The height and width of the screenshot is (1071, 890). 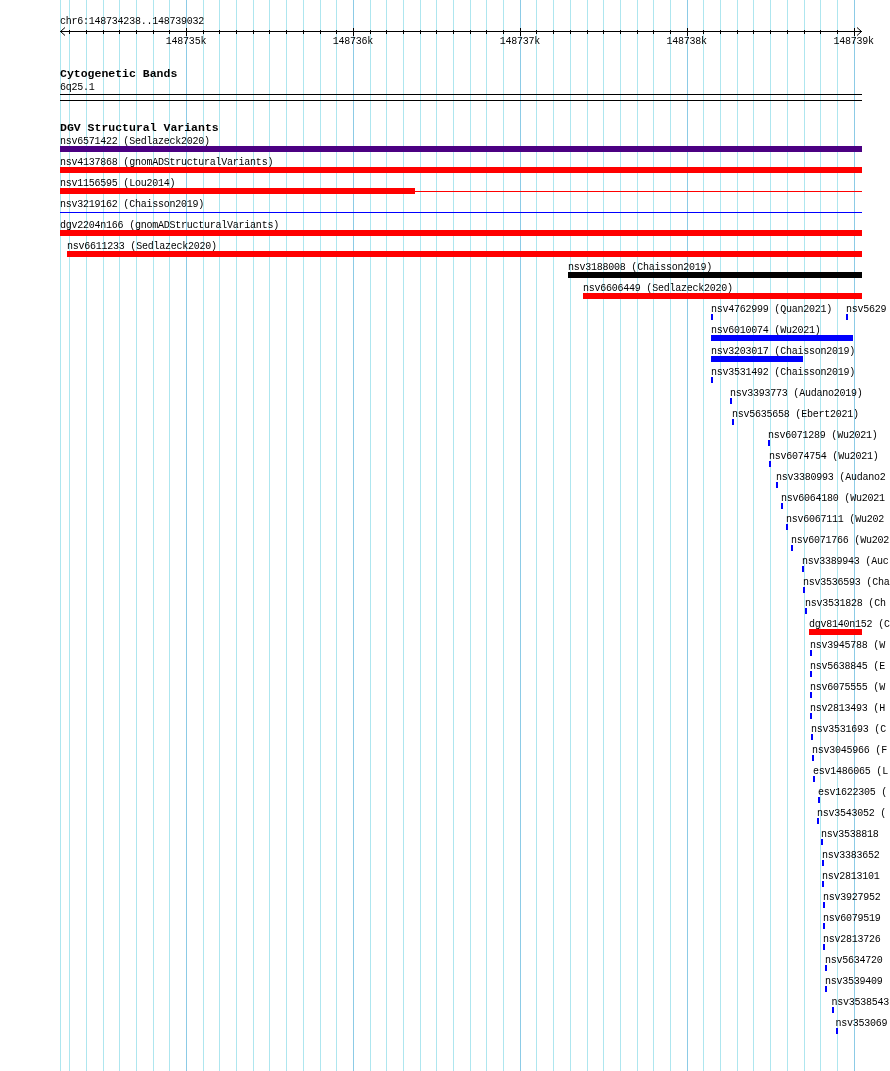 What do you see at coordinates (852, 939) in the screenshot?
I see `variant-label: nsv2813726` at bounding box center [852, 939].